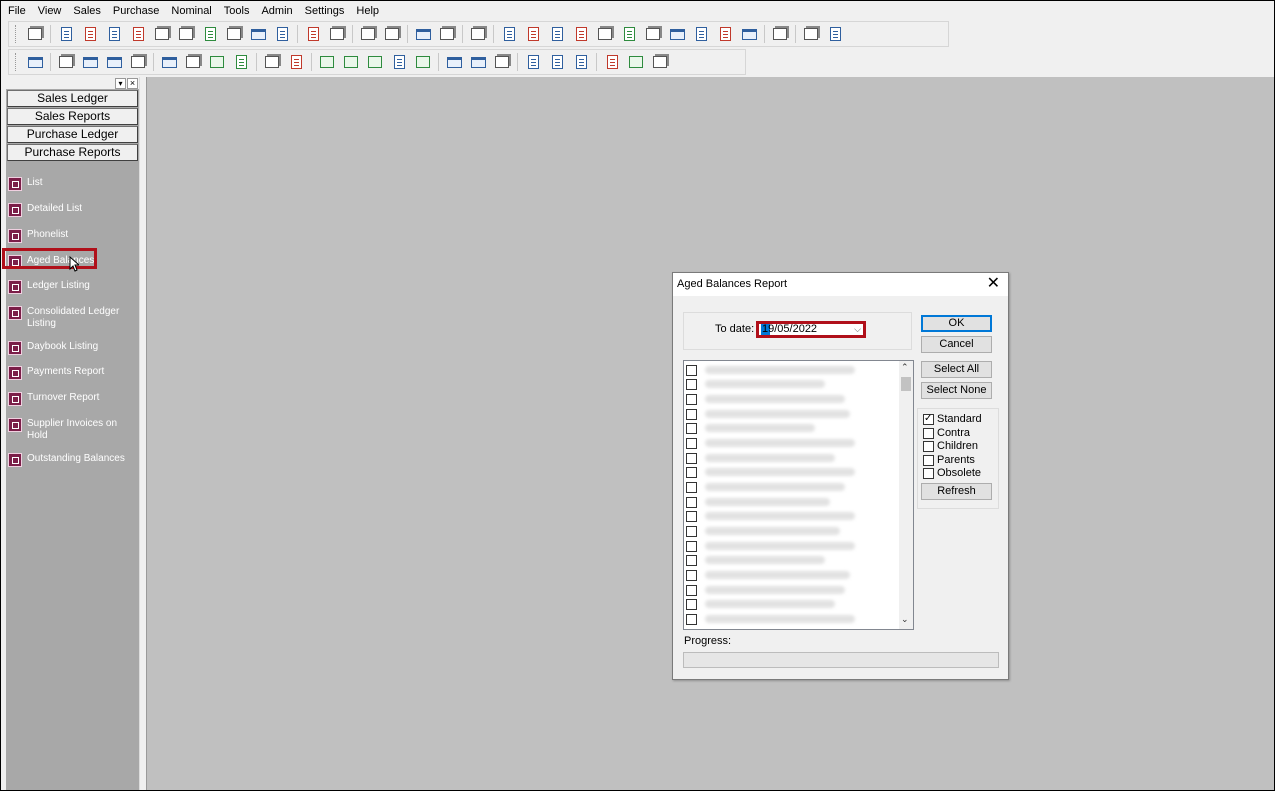 This screenshot has height=791, width=1275. I want to click on cancel-button: Cancel, so click(956, 344).